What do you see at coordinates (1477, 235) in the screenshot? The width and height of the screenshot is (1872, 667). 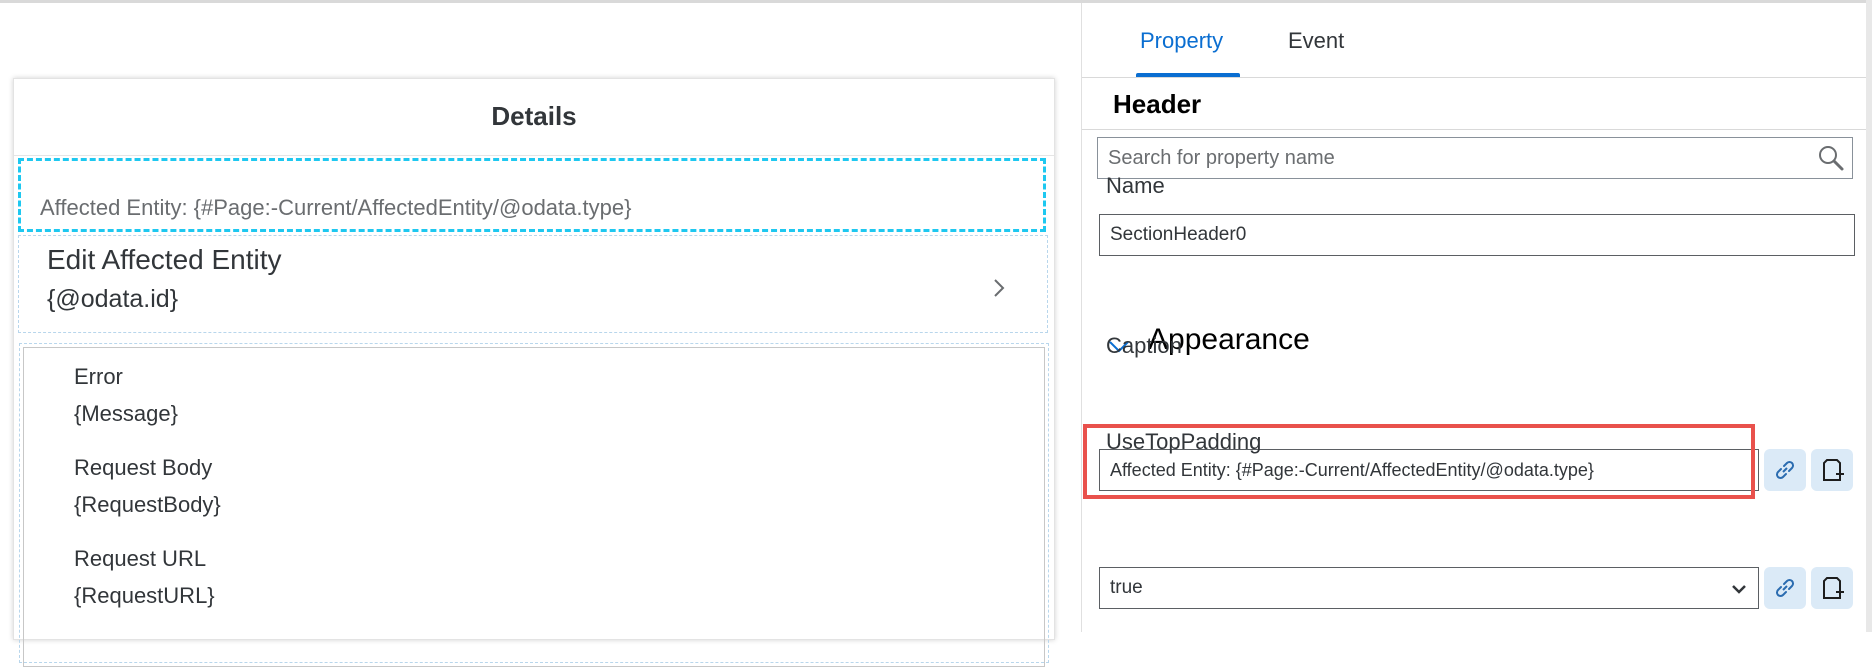 I see `name-field: SectionHeader0` at bounding box center [1477, 235].